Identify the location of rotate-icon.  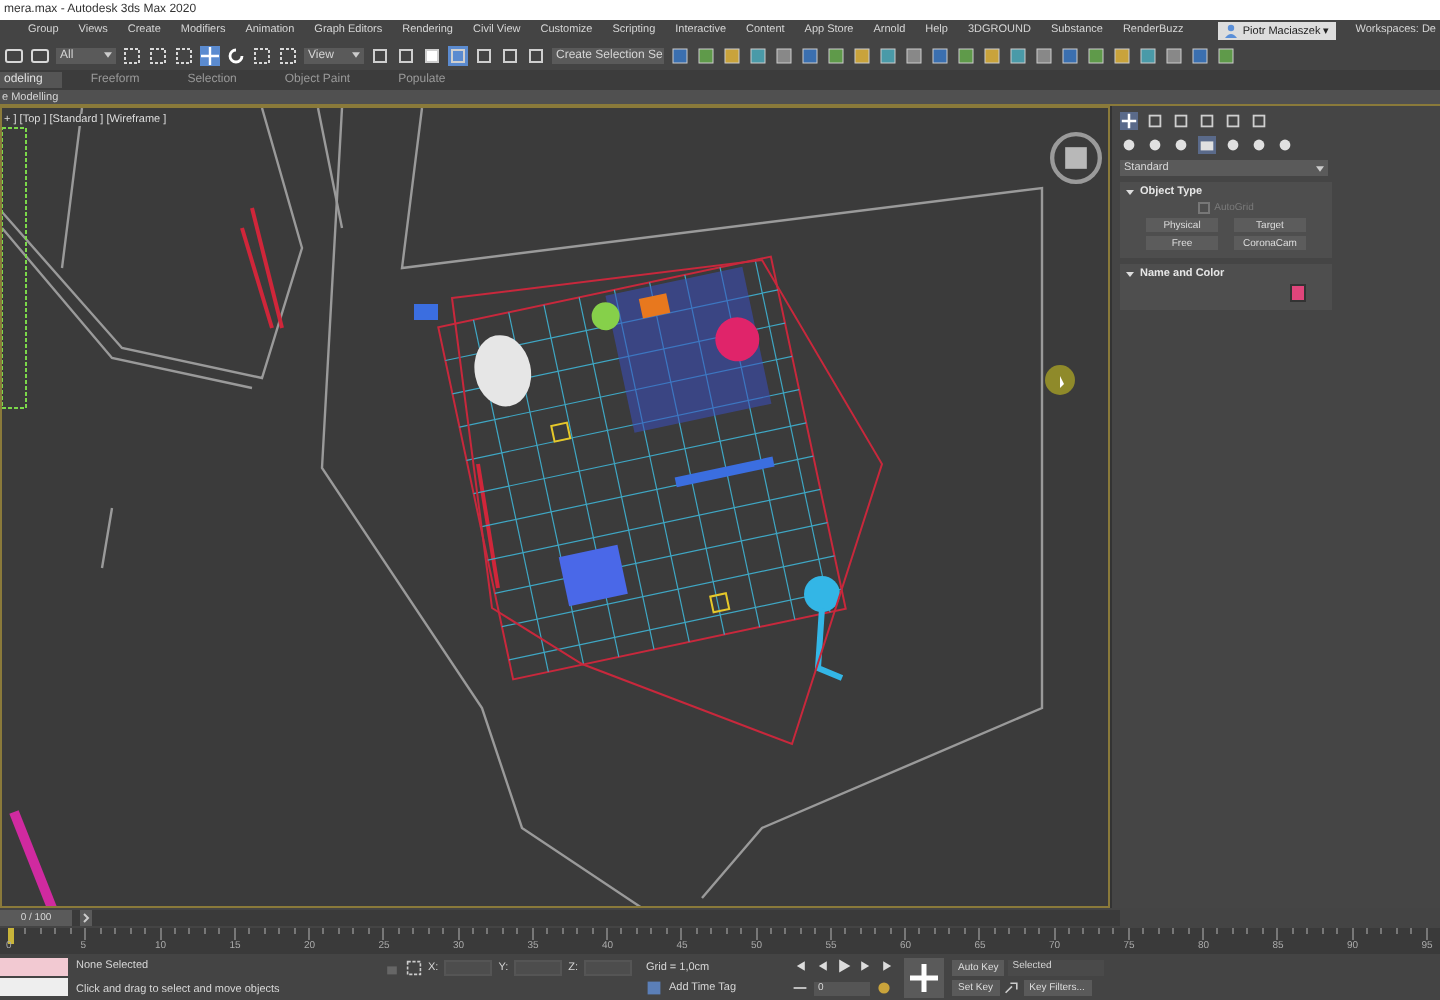
(236, 55).